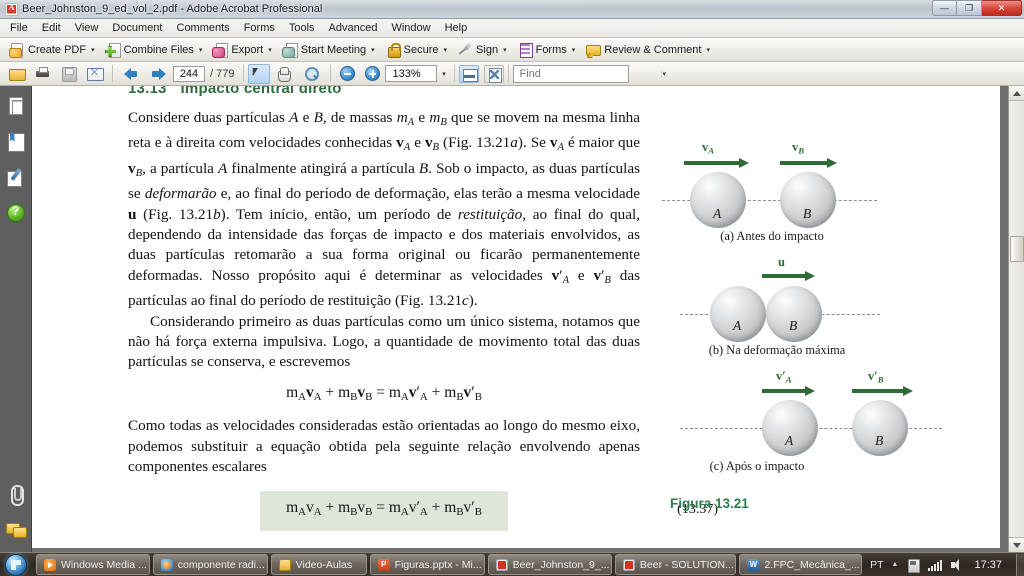  What do you see at coordinates (220, 50) in the screenshot?
I see `export-icon` at bounding box center [220, 50].